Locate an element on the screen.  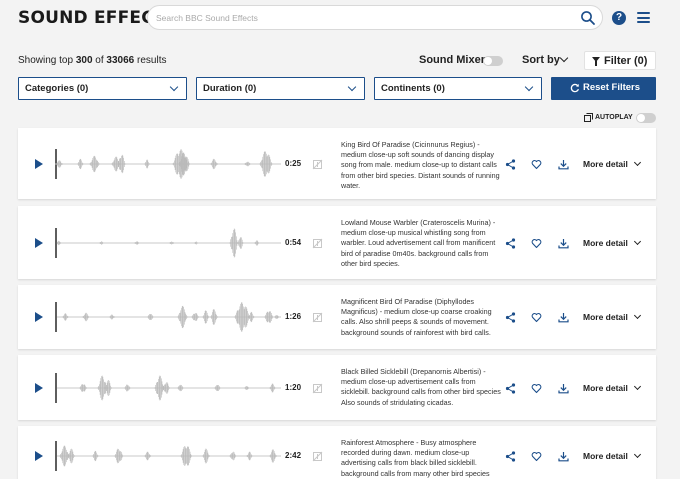
duration-label: 1:20 is located at coordinates (293, 387).